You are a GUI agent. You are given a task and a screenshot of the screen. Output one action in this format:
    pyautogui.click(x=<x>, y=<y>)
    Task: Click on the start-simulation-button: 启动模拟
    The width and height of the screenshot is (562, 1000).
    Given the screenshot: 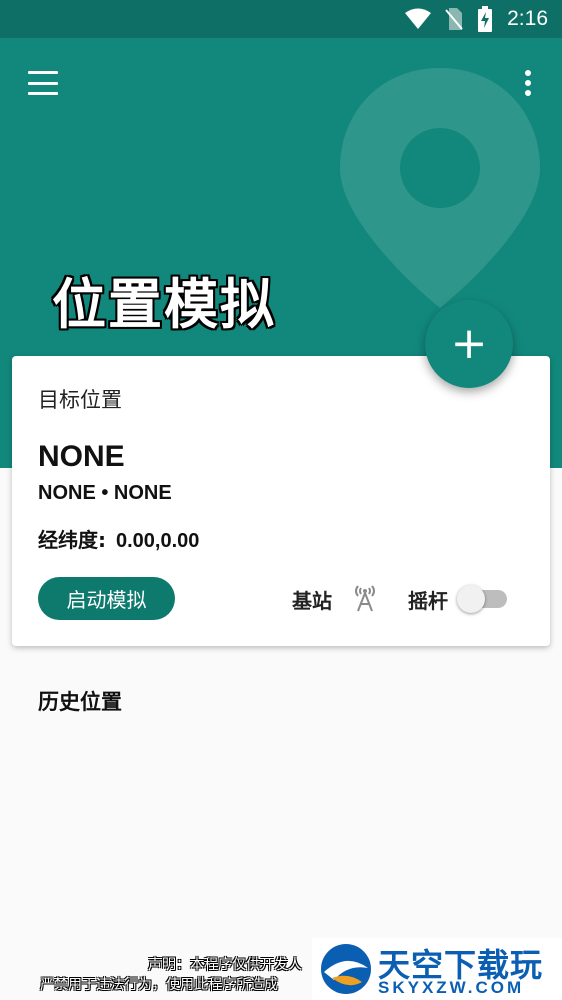 What is the action you would take?
    pyautogui.click(x=106, y=598)
    